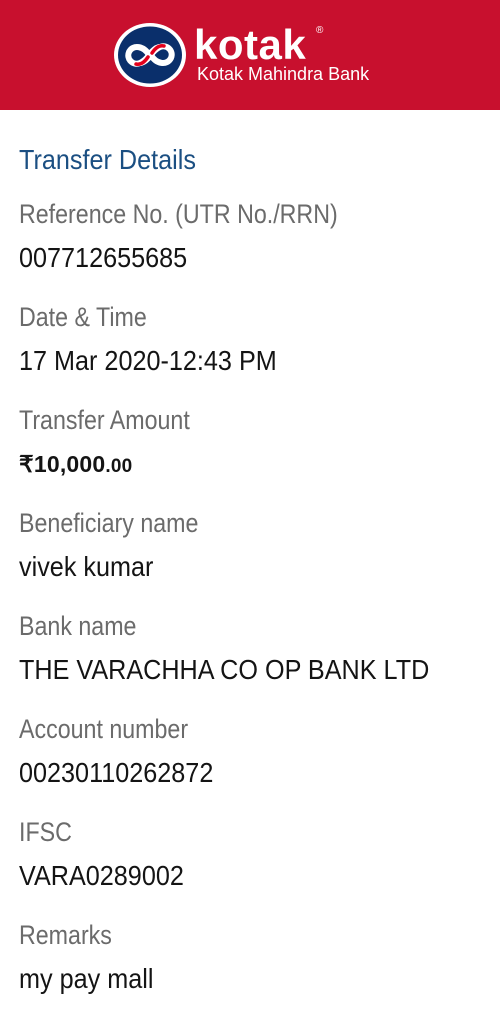 The width and height of the screenshot is (500, 1019). I want to click on brand-name: kotak, so click(250, 44).